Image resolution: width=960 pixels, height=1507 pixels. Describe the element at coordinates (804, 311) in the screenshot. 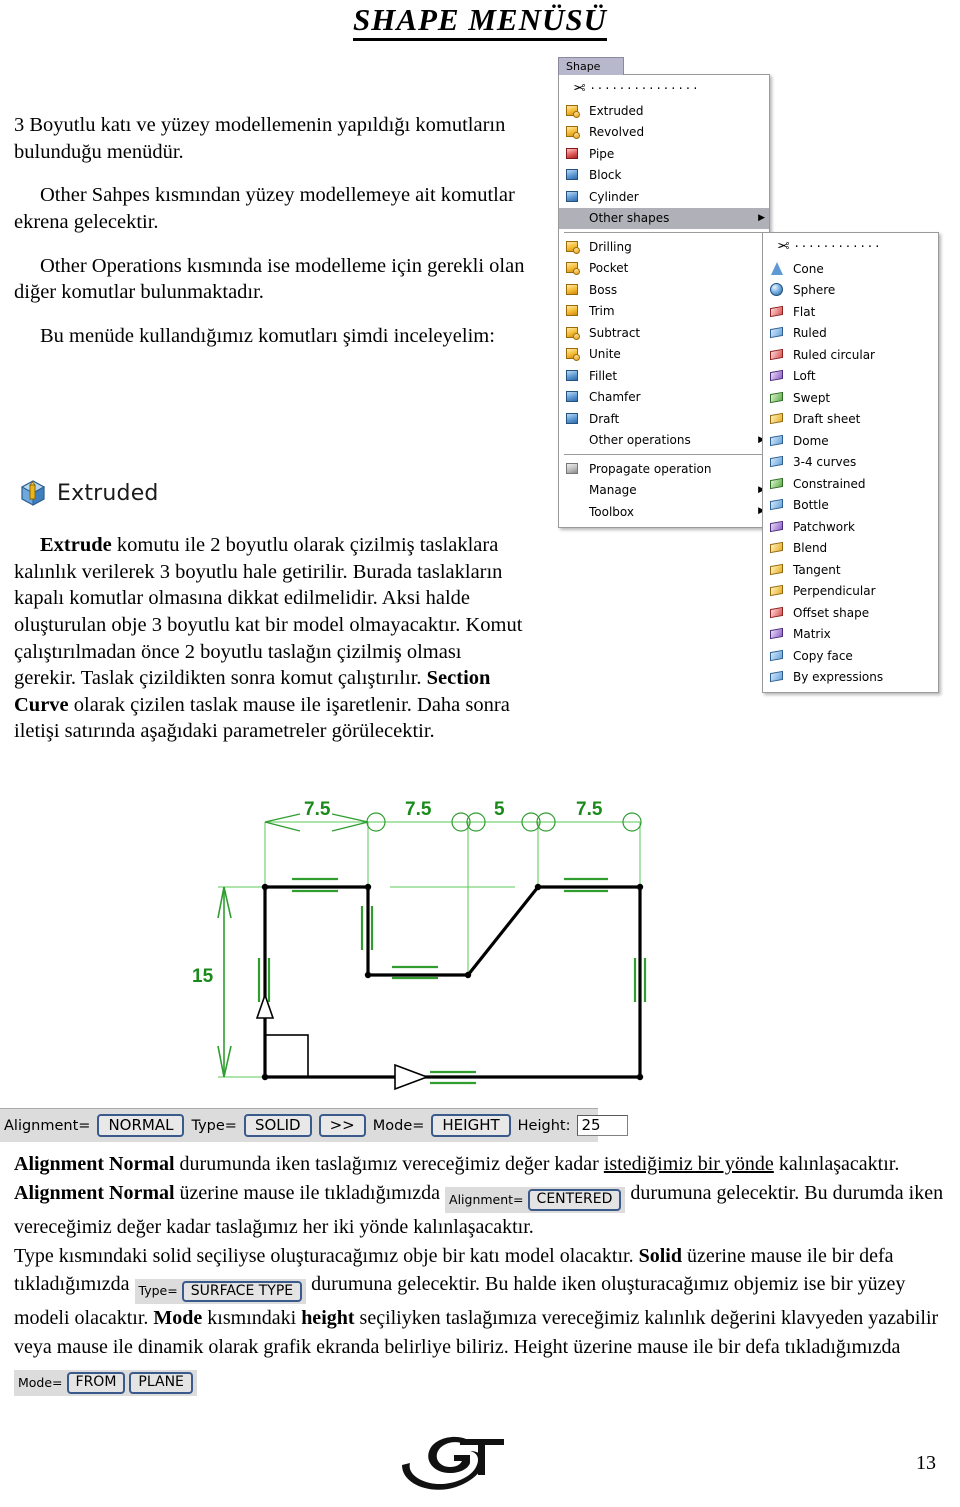

I see `submenu-item-label: Flat` at that location.